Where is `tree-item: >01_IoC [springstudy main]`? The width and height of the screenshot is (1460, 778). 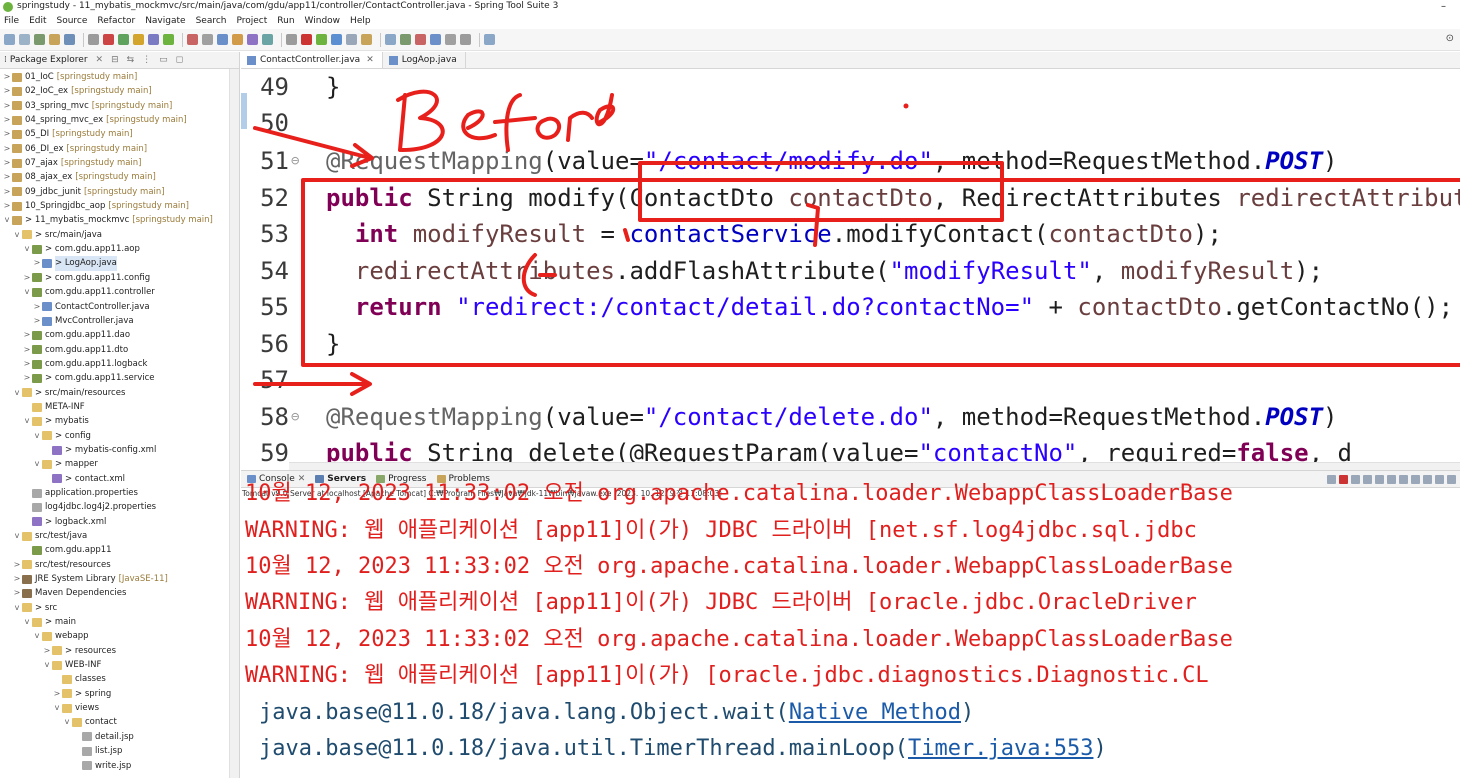 tree-item: >01_IoC [springstudy main] is located at coordinates (119, 77).